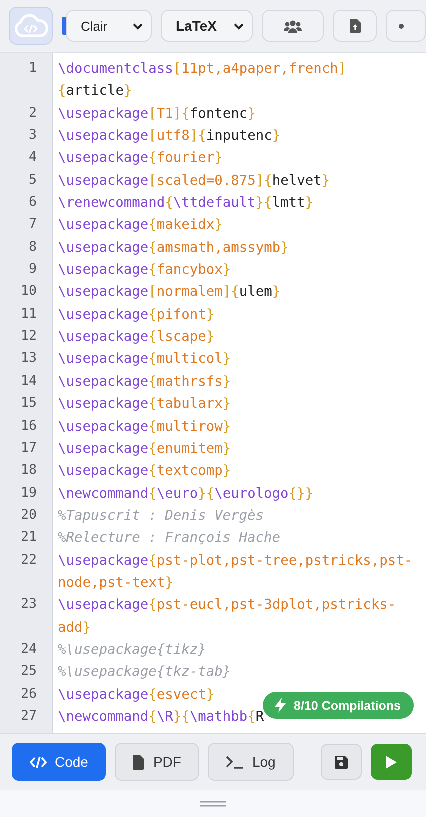  What do you see at coordinates (28, 427) in the screenshot?
I see `line-number: 16` at bounding box center [28, 427].